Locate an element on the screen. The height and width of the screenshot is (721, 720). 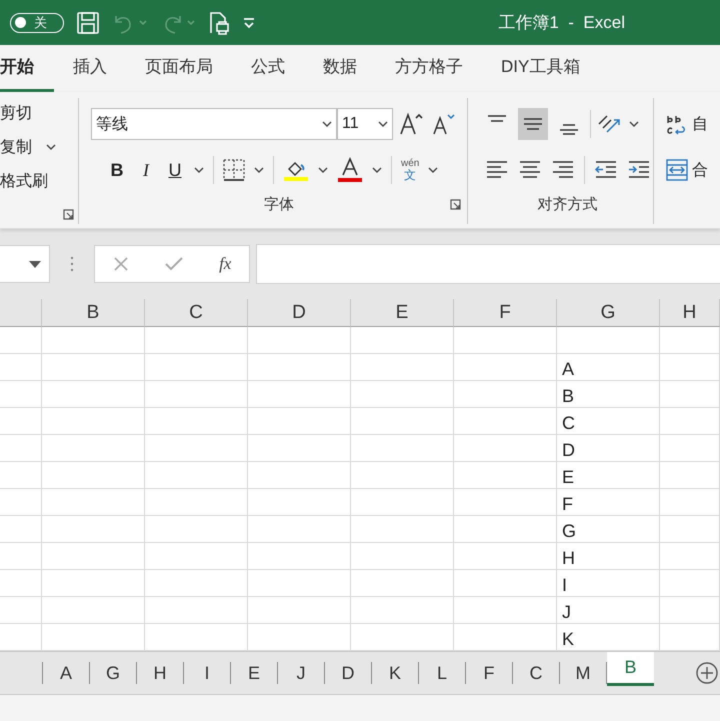
sheet-tab: J is located at coordinates (301, 673).